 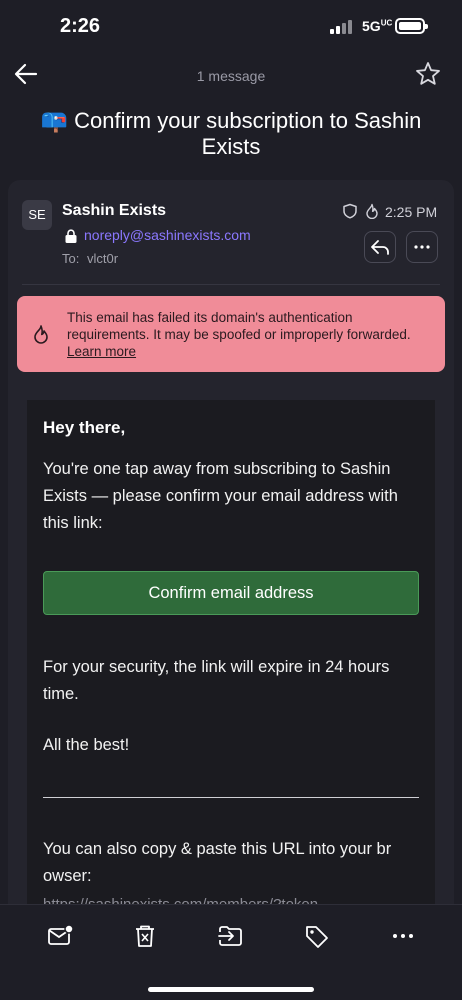 What do you see at coordinates (37, 215) in the screenshot?
I see `avatar: SE` at bounding box center [37, 215].